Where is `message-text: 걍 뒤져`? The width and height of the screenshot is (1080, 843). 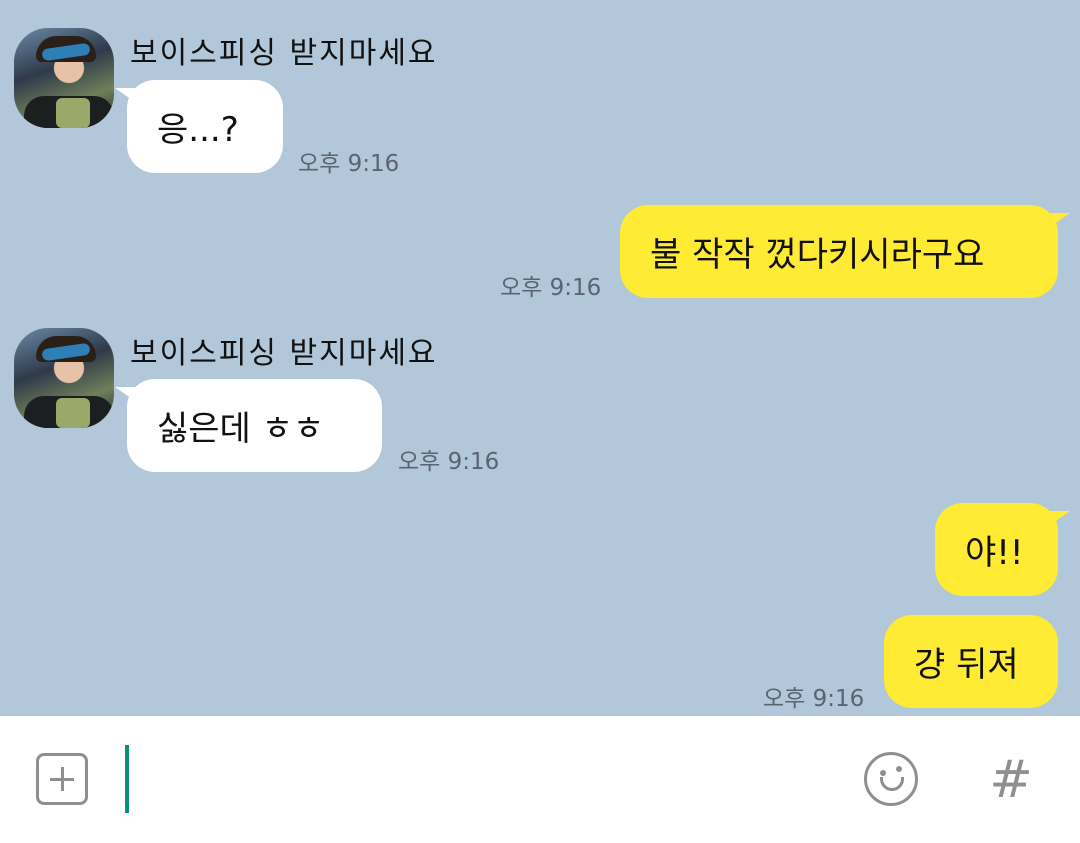
message-text: 걍 뒤져 is located at coordinates (966, 665).